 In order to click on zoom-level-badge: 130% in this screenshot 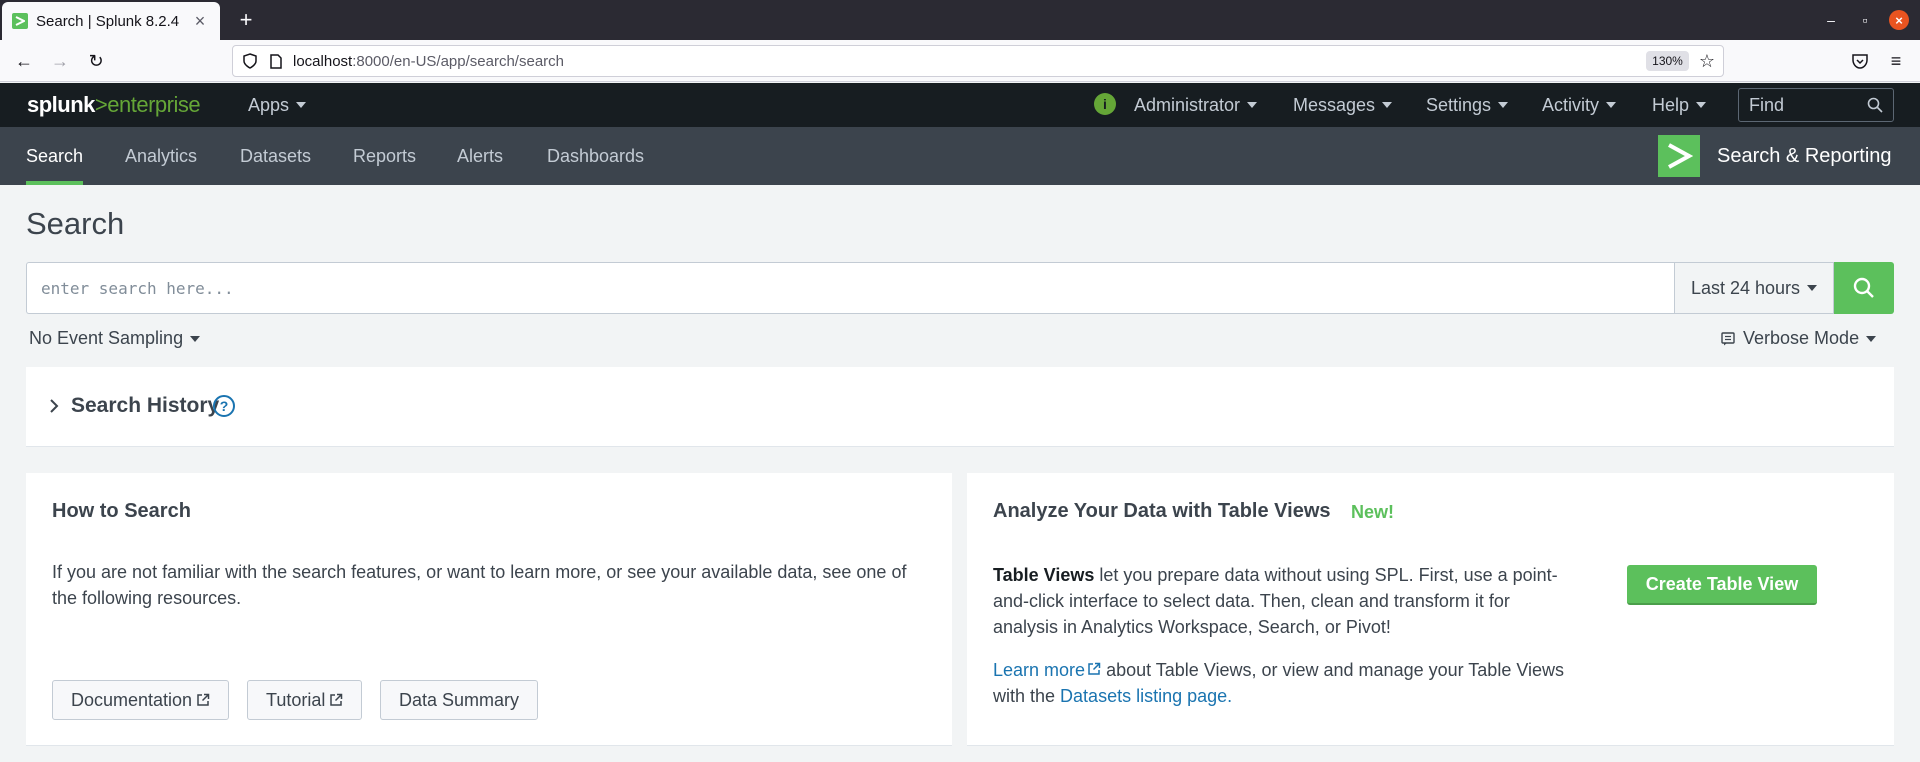, I will do `click(1667, 61)`.